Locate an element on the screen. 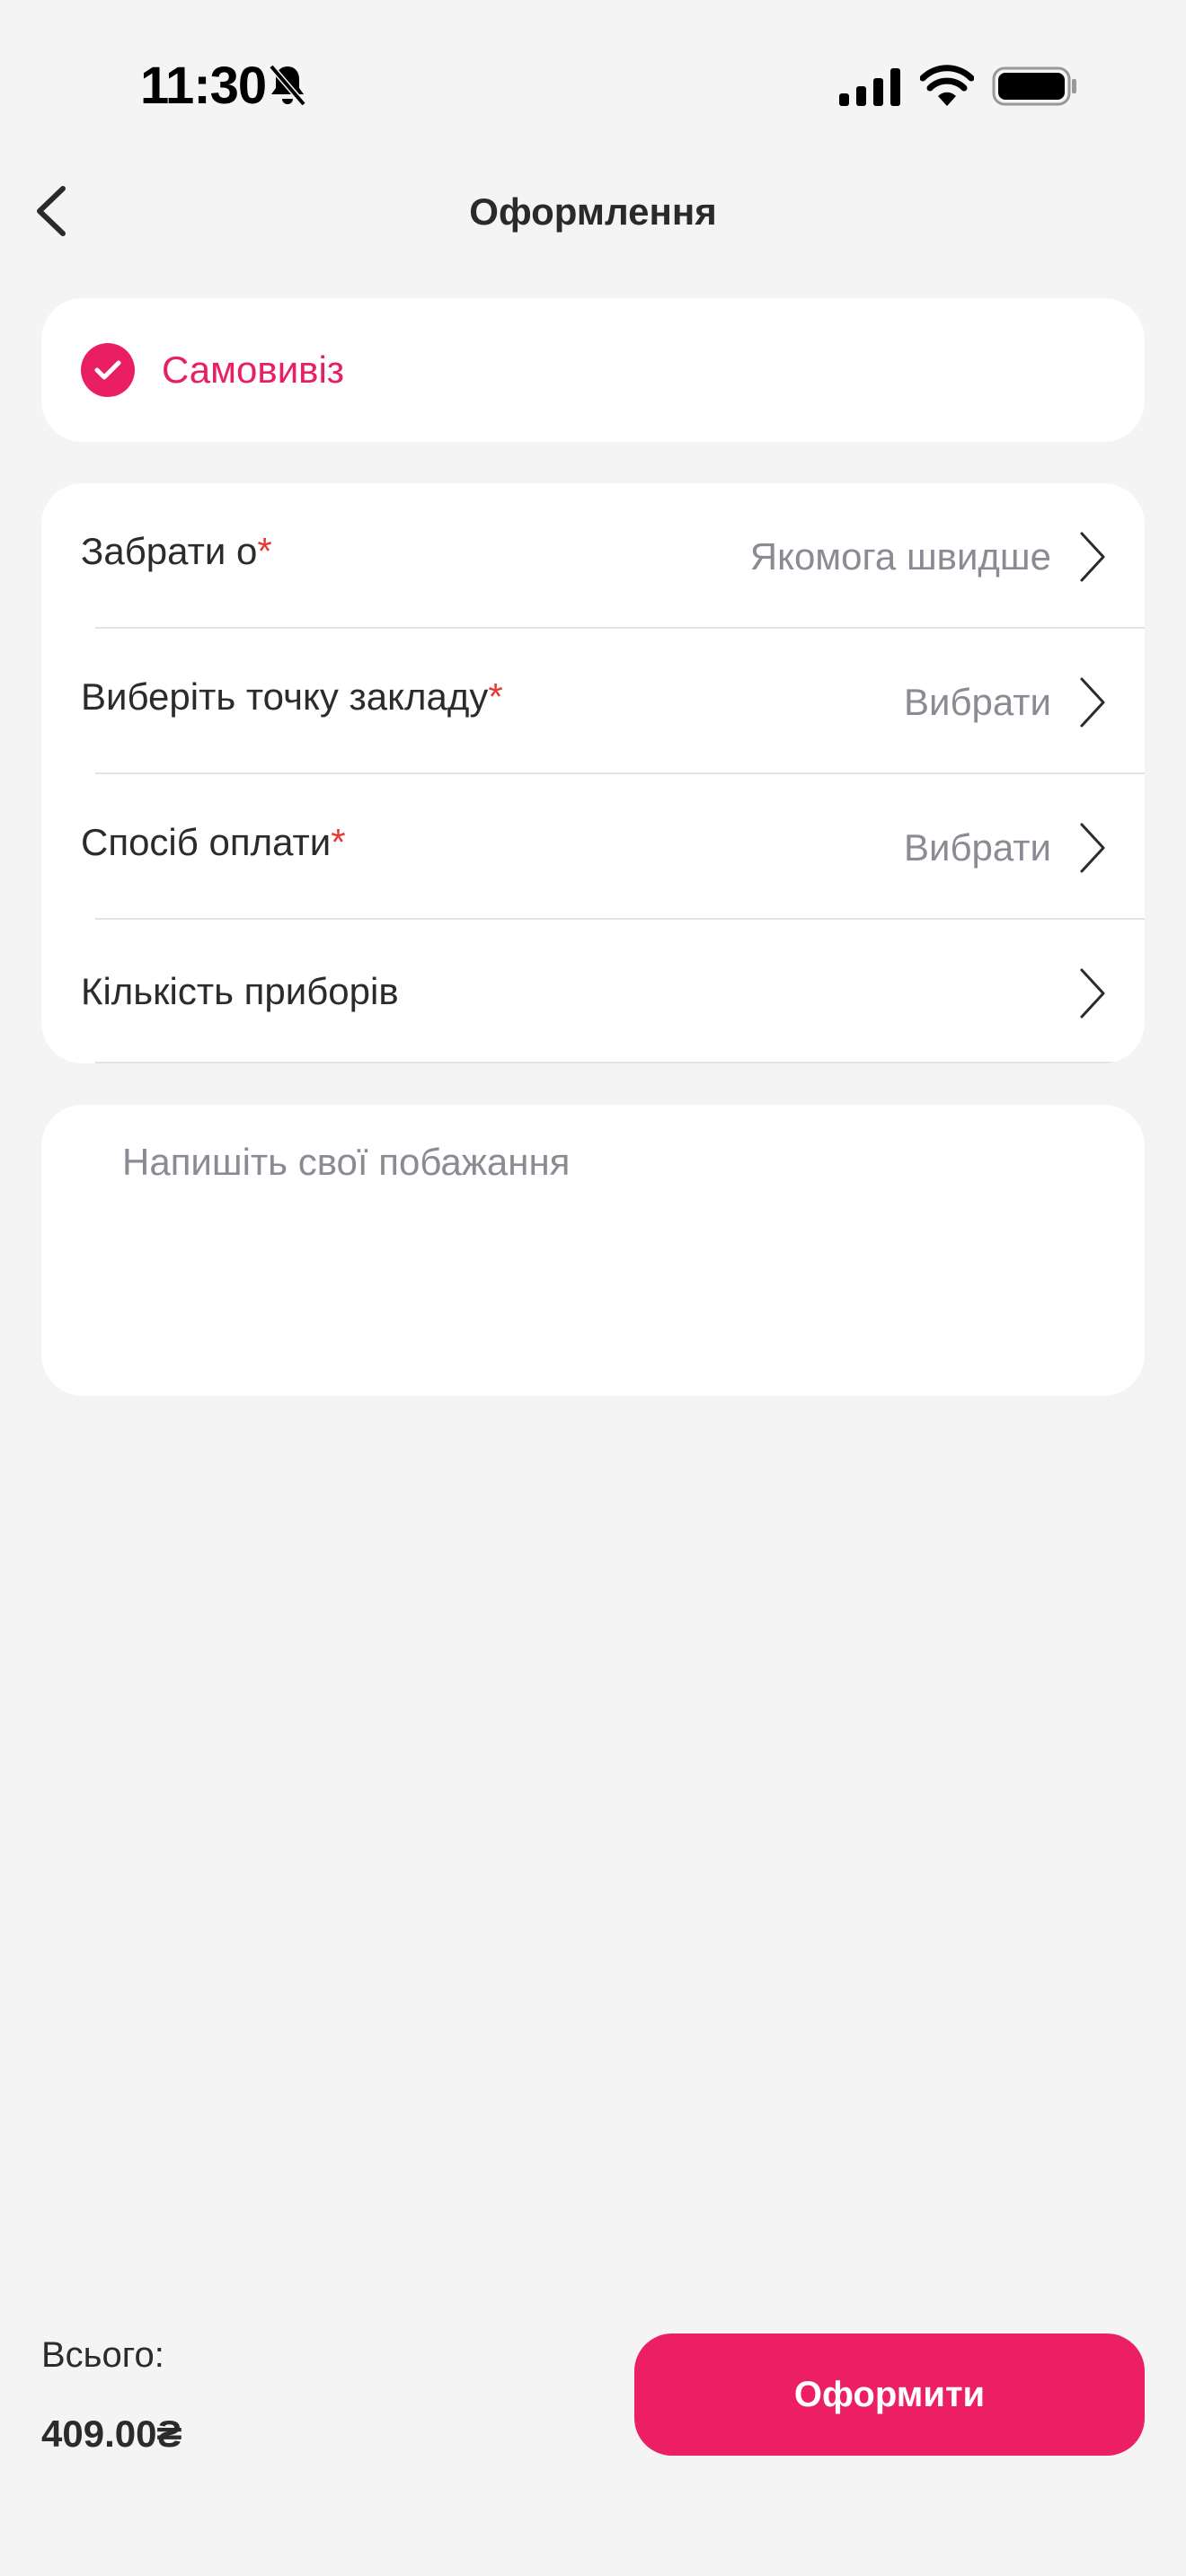 This screenshot has width=1186, height=2576. cellular-signal-icon is located at coordinates (869, 87).